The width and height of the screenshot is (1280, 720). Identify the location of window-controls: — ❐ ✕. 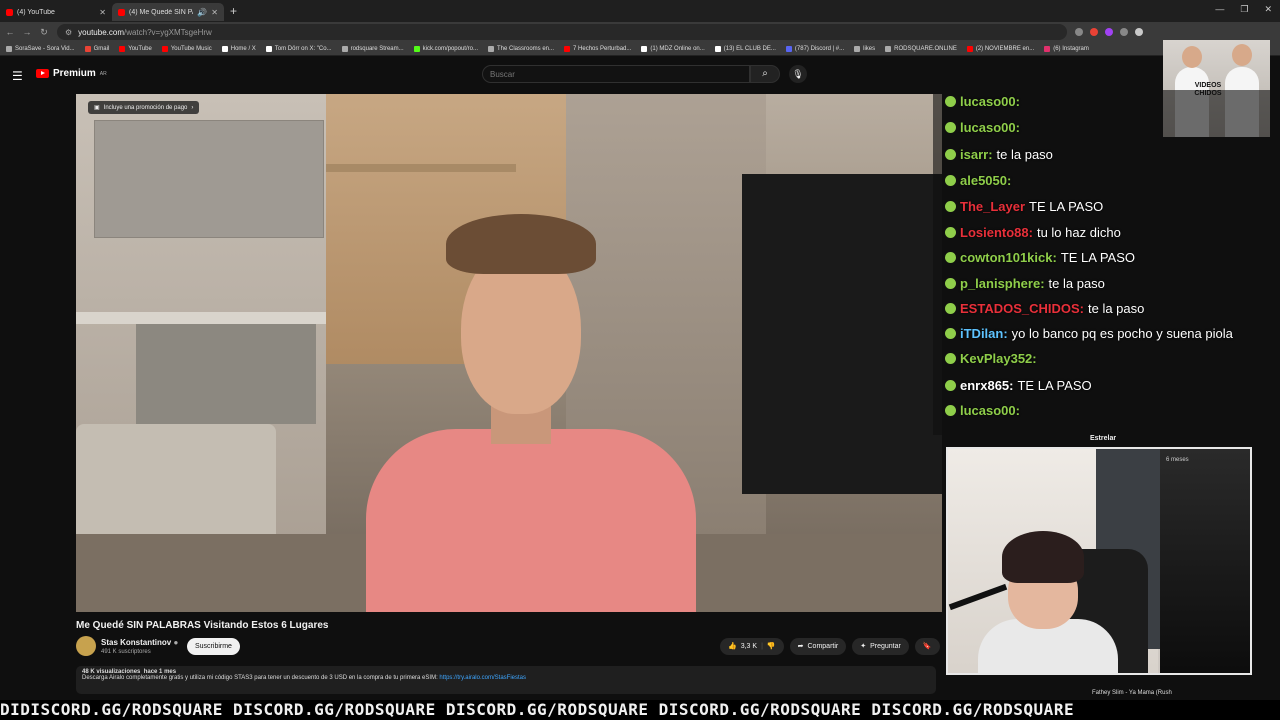
(1243, 9).